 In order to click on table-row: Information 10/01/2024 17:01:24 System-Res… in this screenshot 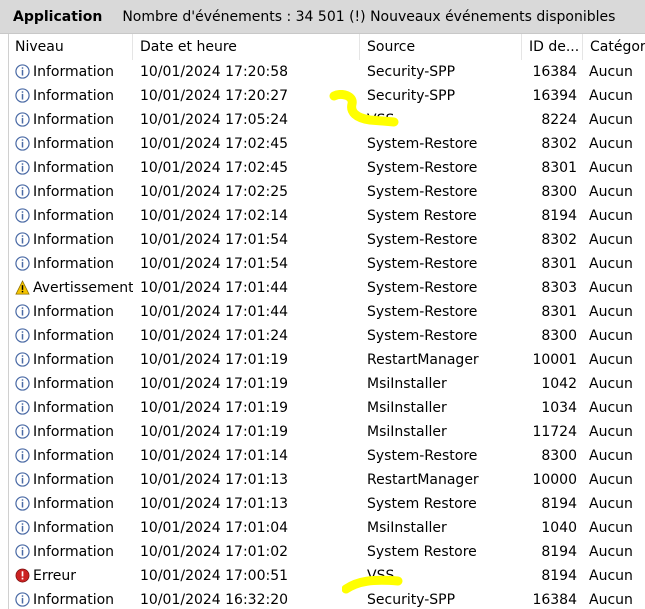, I will do `click(327, 336)`.